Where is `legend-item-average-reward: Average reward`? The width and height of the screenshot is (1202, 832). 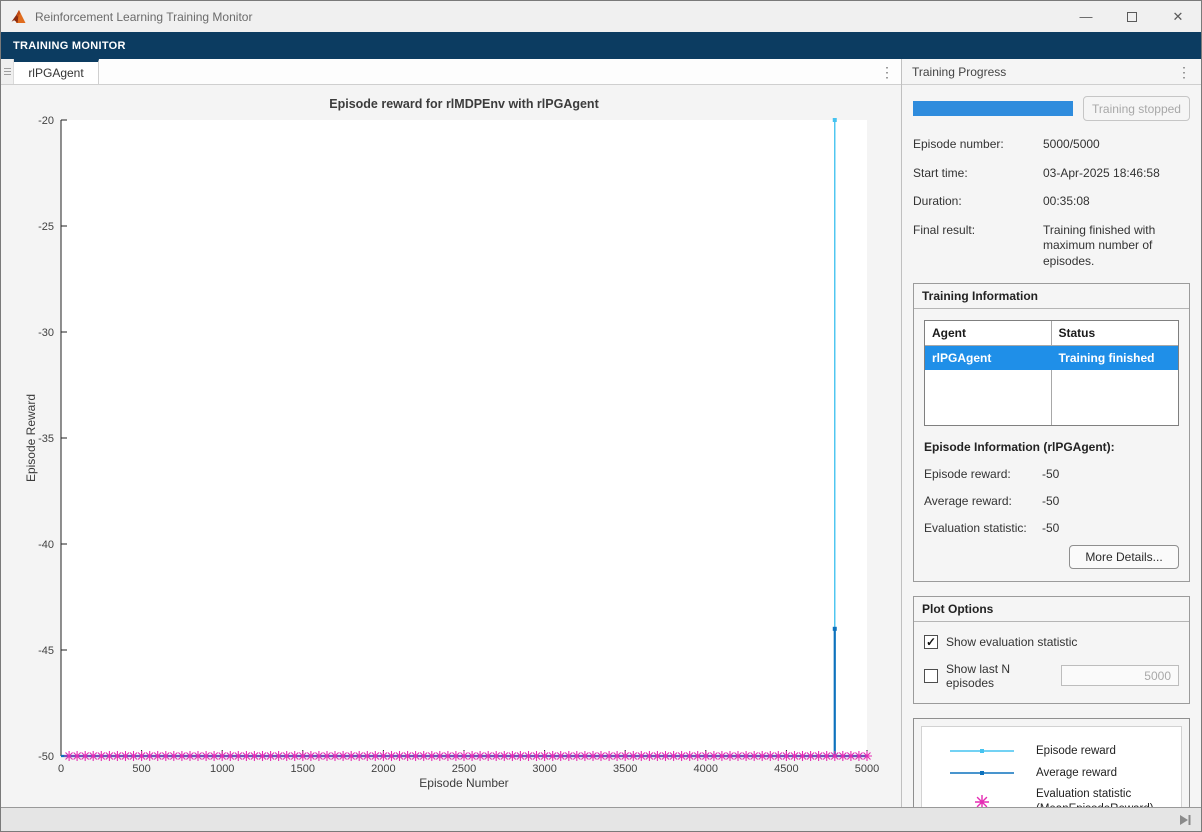
legend-item-average-reward: Average reward is located at coordinates (1051, 773).